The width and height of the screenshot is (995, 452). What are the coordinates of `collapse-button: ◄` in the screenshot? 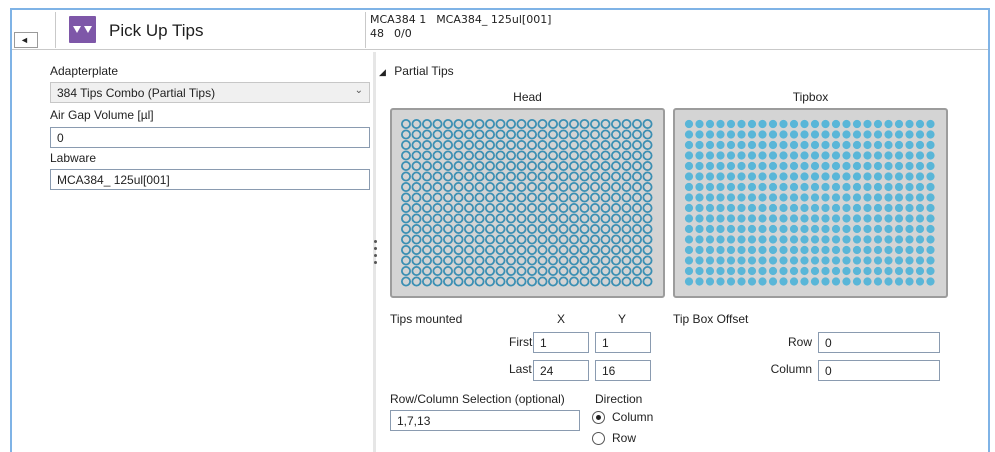 It's located at (26, 40).